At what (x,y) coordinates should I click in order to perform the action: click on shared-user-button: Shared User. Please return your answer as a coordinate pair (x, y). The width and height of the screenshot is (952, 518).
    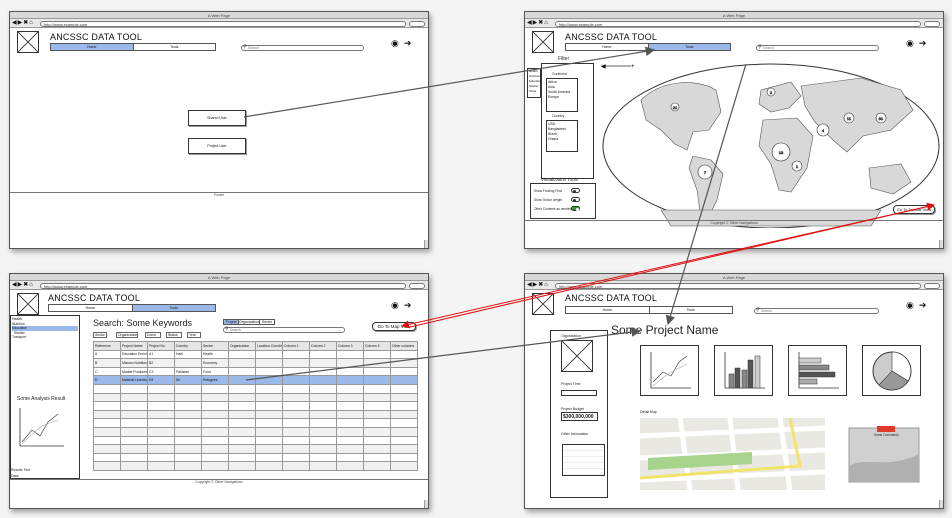
    Looking at the image, I should click on (217, 118).